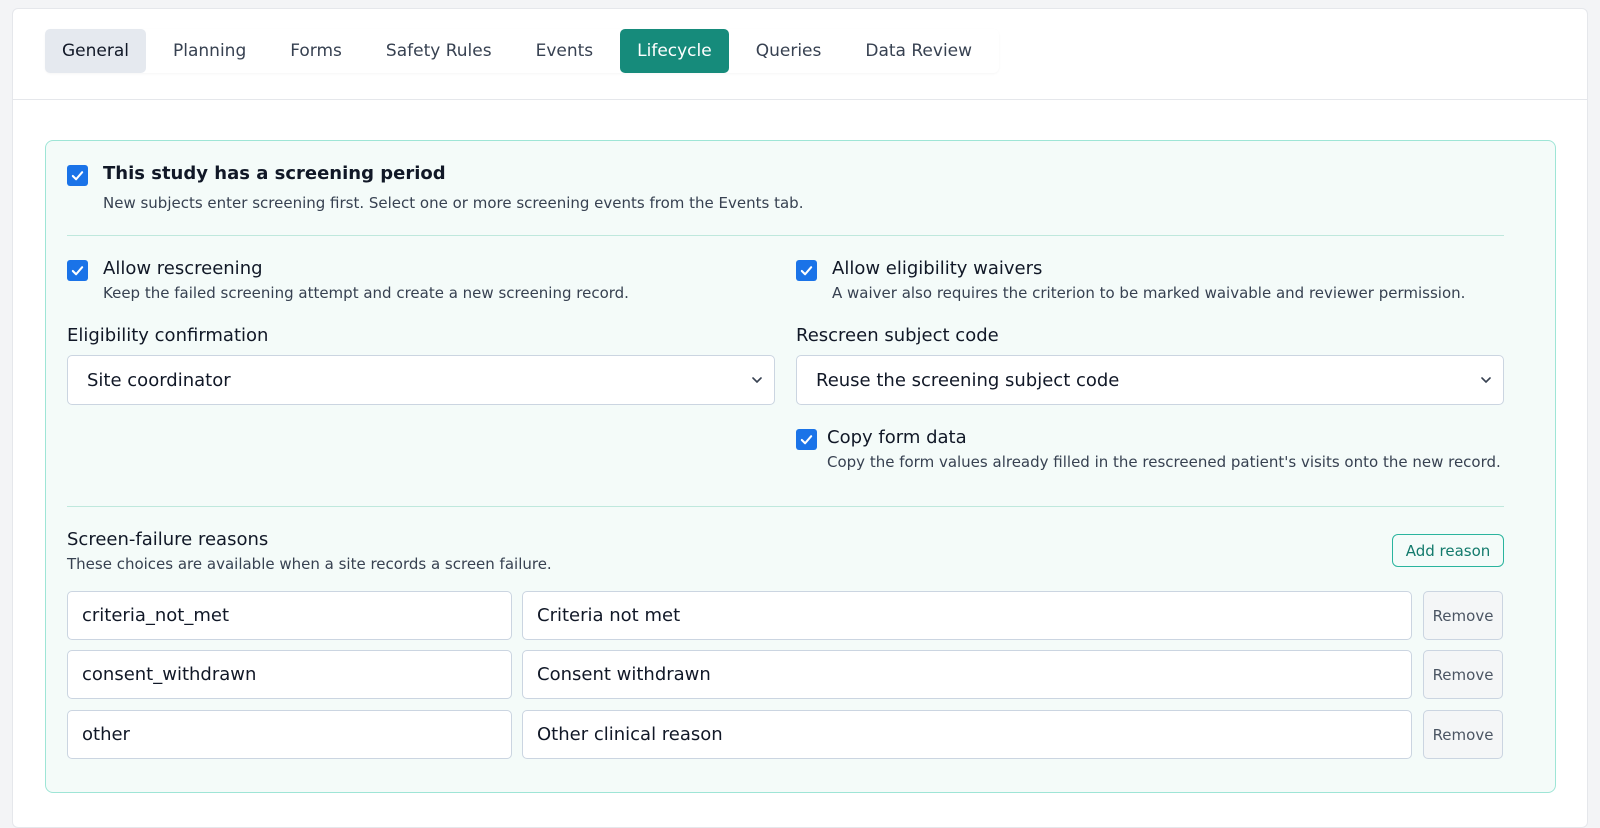  Describe the element at coordinates (95, 51) in the screenshot. I see `tab-general: General` at that location.